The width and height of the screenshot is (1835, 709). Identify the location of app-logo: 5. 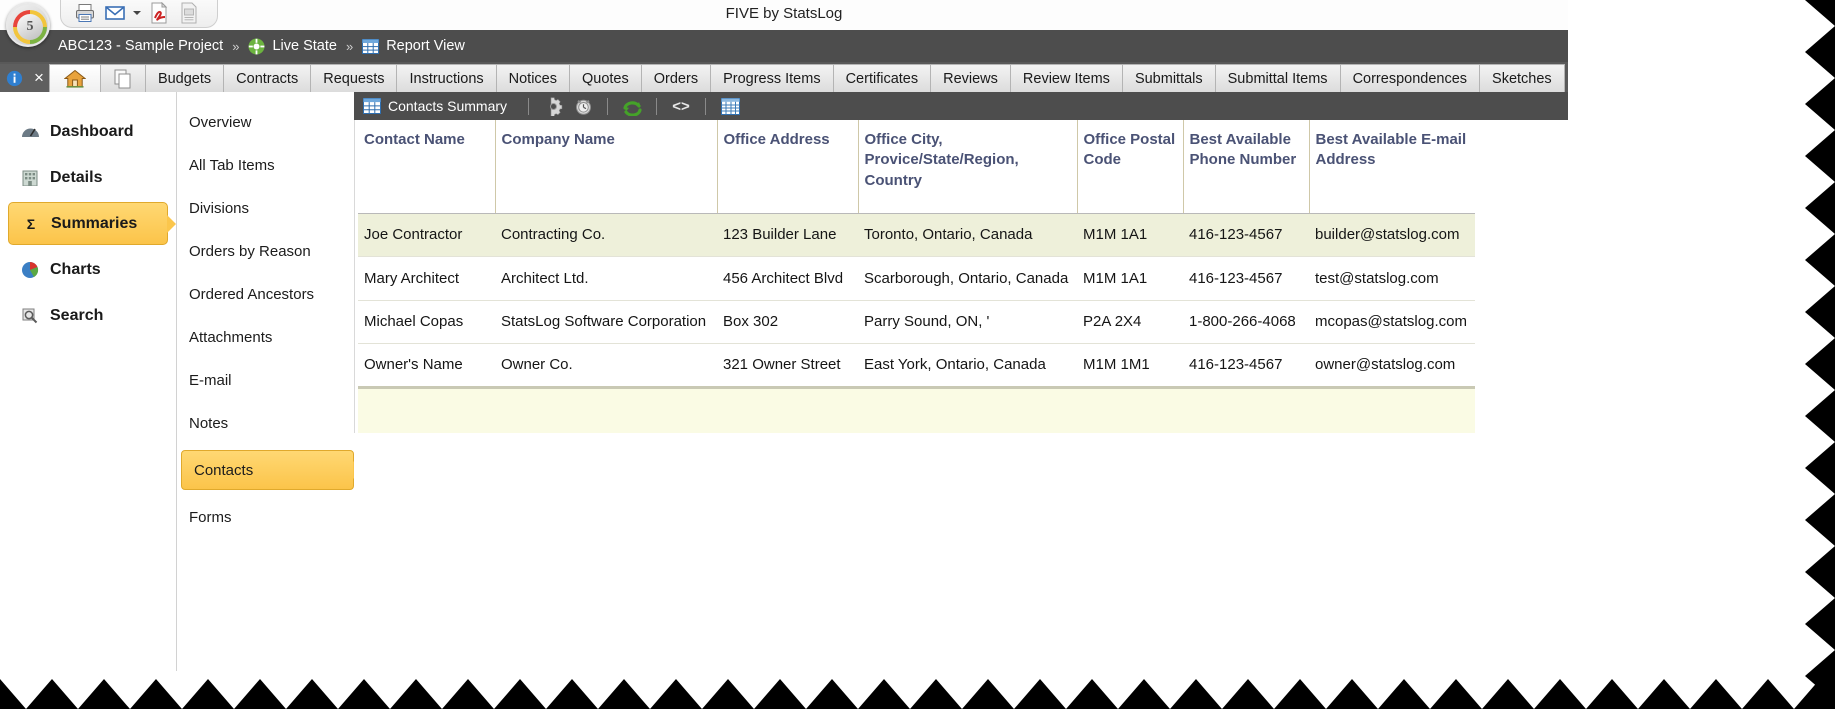
(28, 25).